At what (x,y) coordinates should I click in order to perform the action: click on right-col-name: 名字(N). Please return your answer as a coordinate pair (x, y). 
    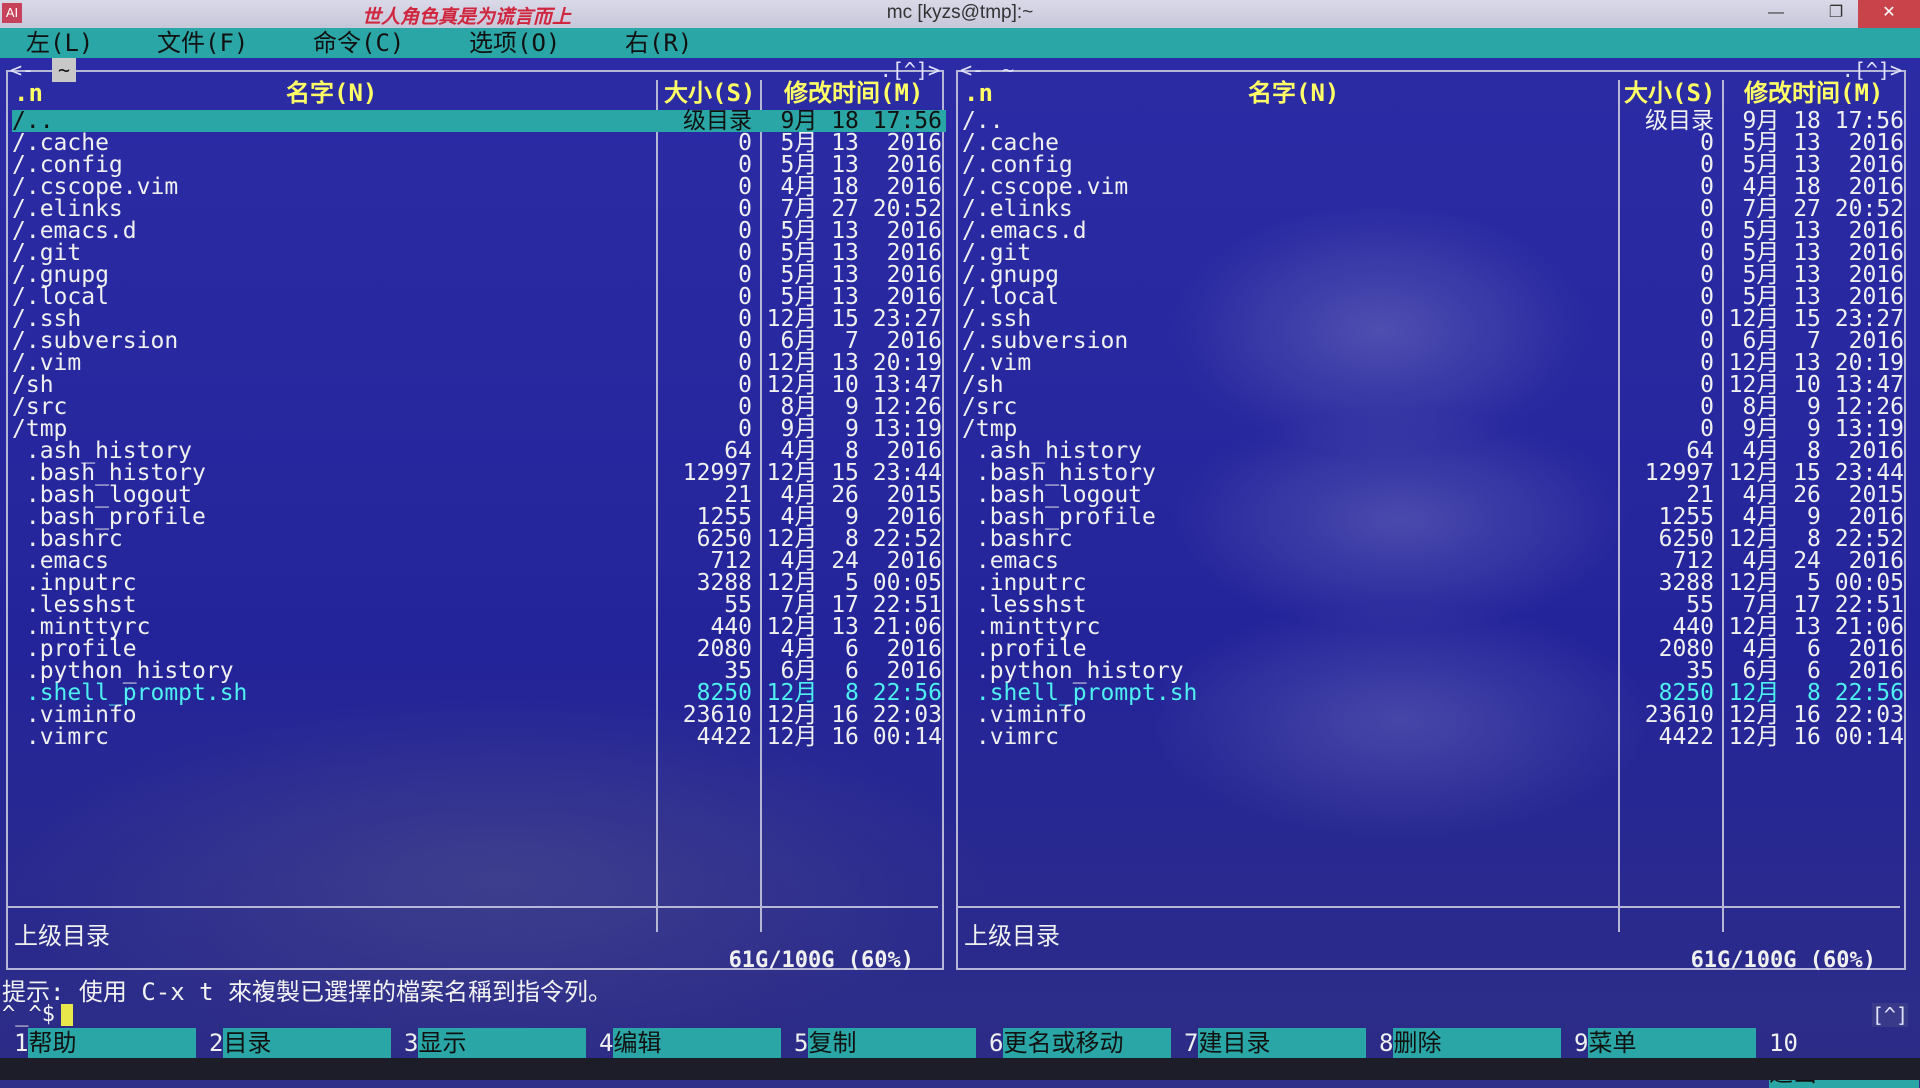
    Looking at the image, I should click on (1293, 93).